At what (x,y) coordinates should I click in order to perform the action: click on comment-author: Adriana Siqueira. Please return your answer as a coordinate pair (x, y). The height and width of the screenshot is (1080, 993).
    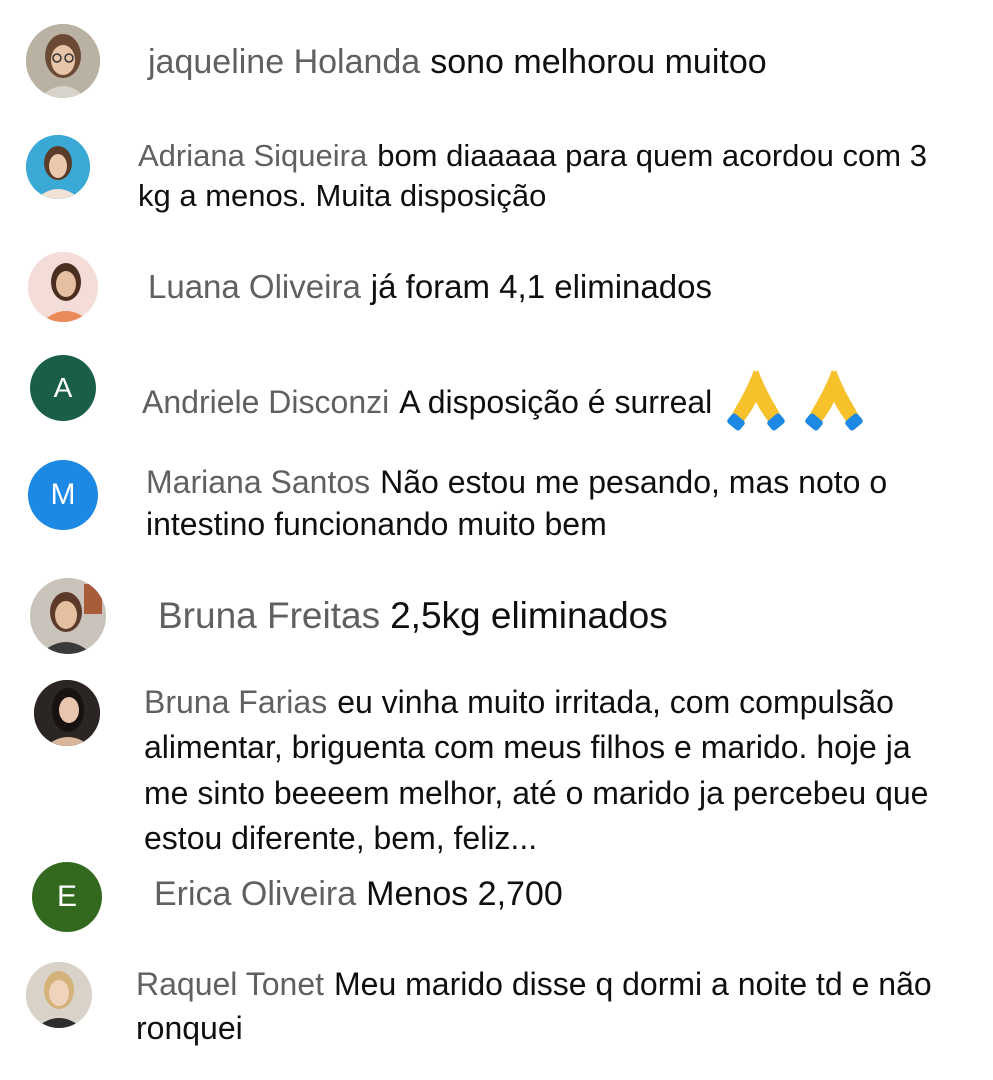
    Looking at the image, I should click on (252, 155).